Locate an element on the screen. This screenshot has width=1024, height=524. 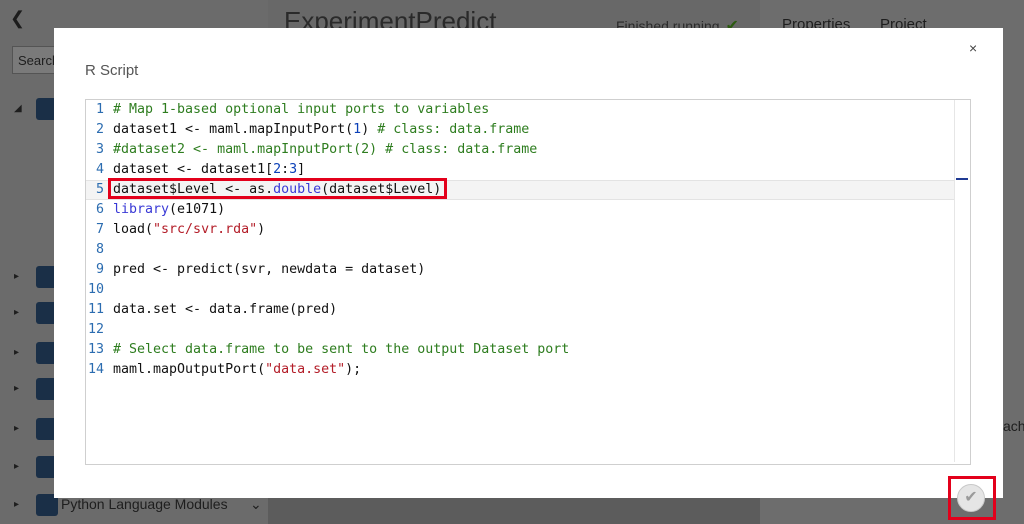
code-text: library(e1071) is located at coordinates (169, 209).